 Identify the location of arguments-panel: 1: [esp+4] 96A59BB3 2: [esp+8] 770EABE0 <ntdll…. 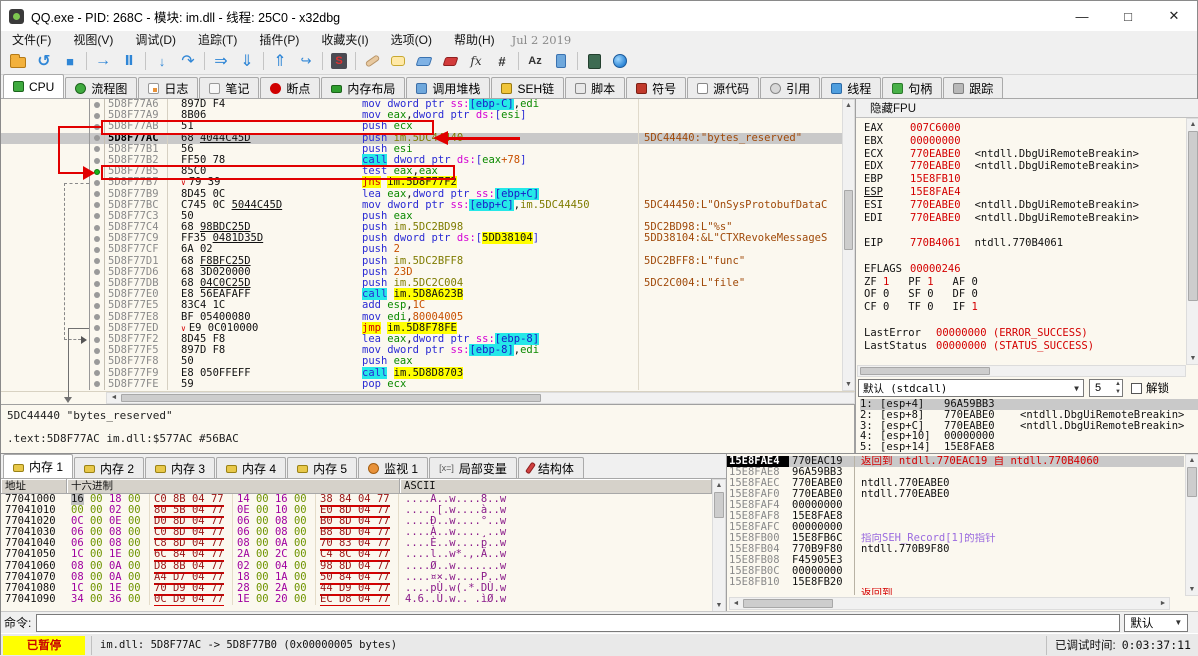
(1027, 426).